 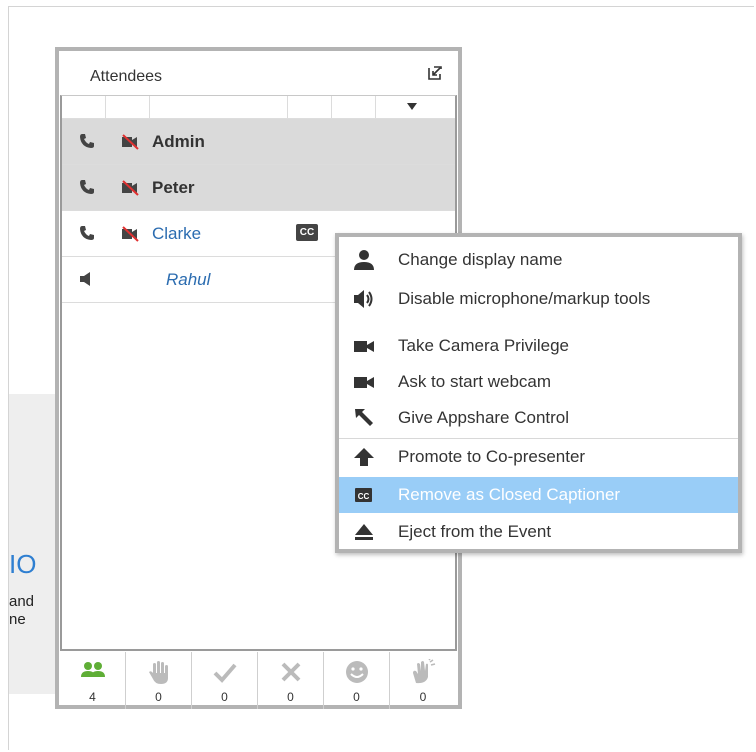 I want to click on menu-item-ask-to-start-webcam: Ask to start webcam, so click(x=538, y=382).